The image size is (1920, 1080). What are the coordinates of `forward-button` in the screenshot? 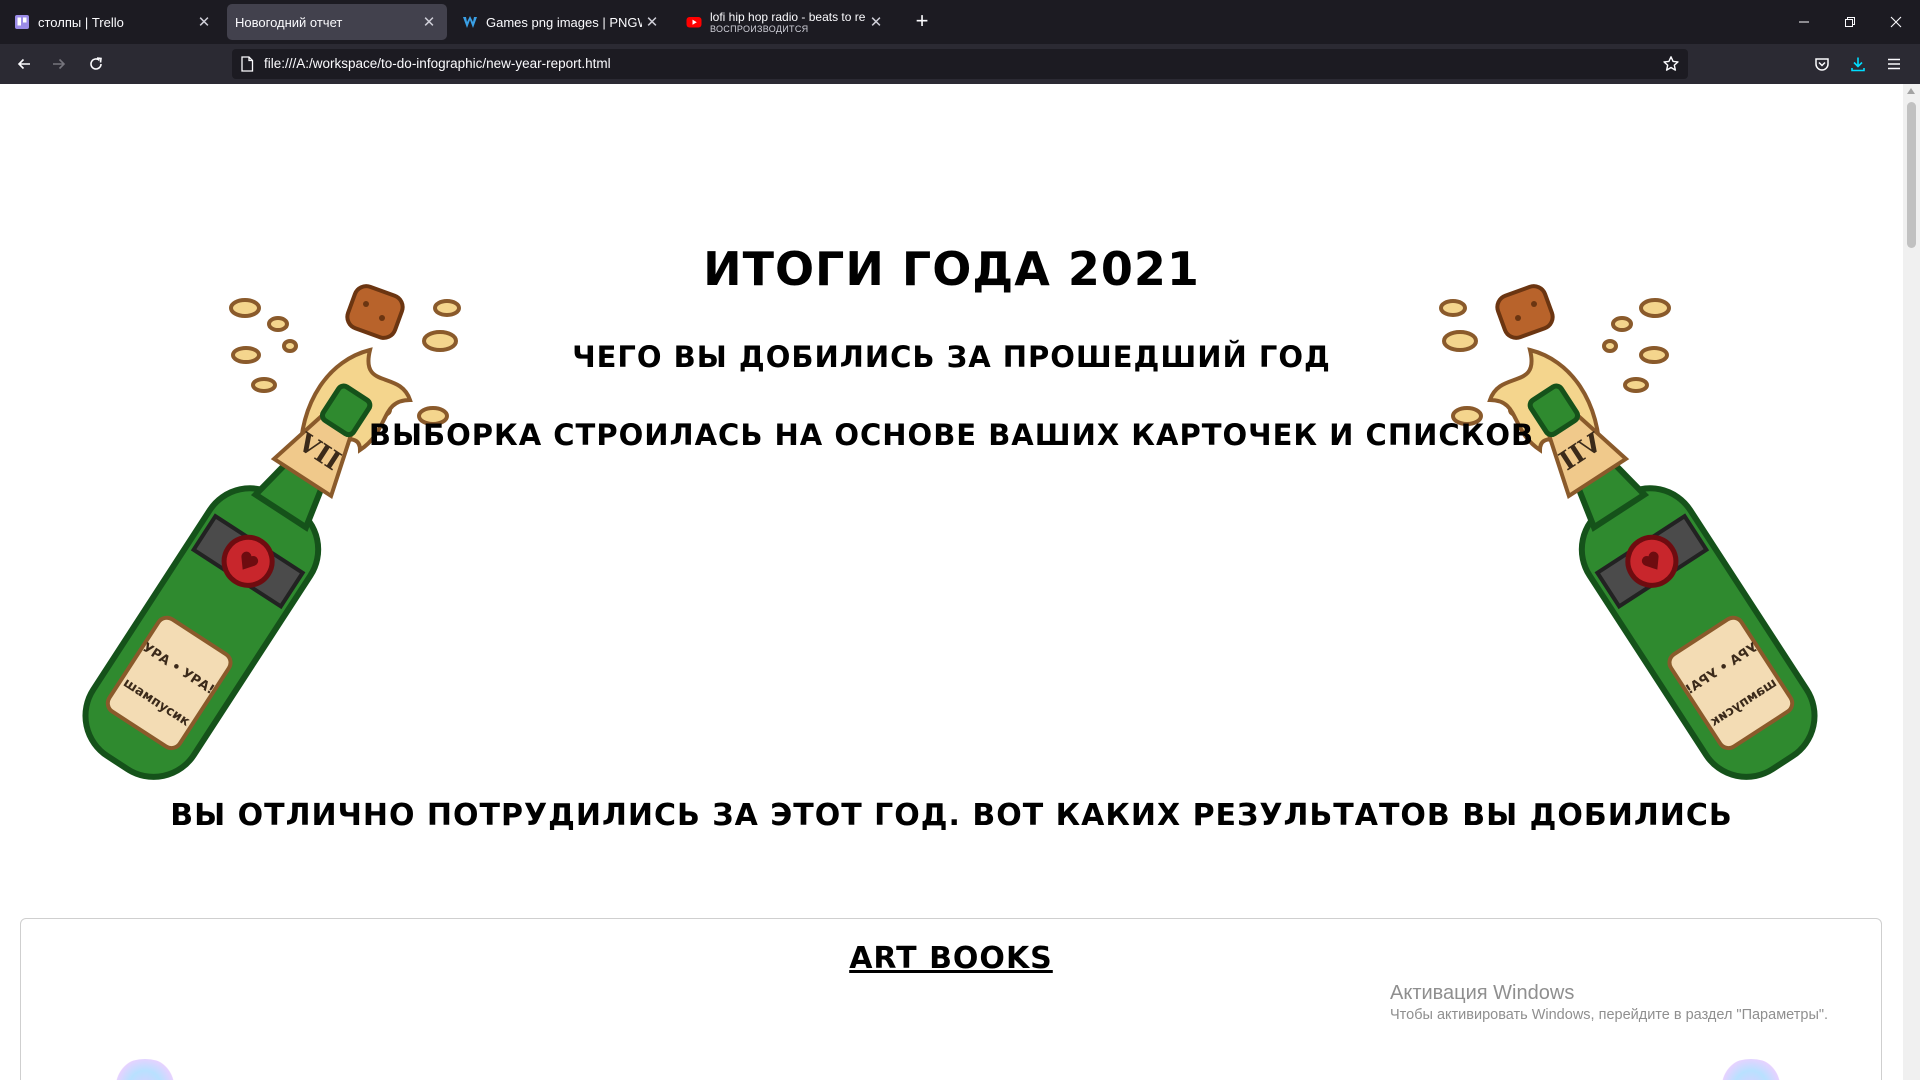 It's located at (59, 64).